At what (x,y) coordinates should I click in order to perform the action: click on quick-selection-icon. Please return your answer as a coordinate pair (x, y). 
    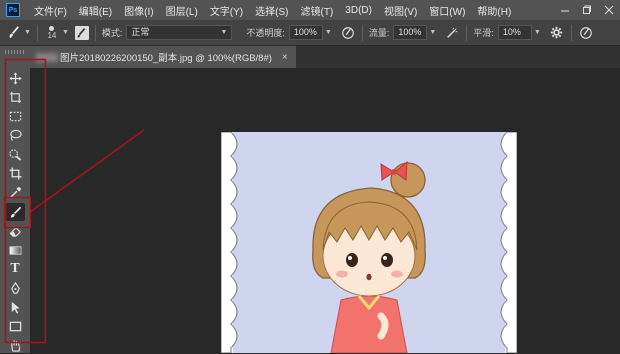
    Looking at the image, I should click on (14, 154).